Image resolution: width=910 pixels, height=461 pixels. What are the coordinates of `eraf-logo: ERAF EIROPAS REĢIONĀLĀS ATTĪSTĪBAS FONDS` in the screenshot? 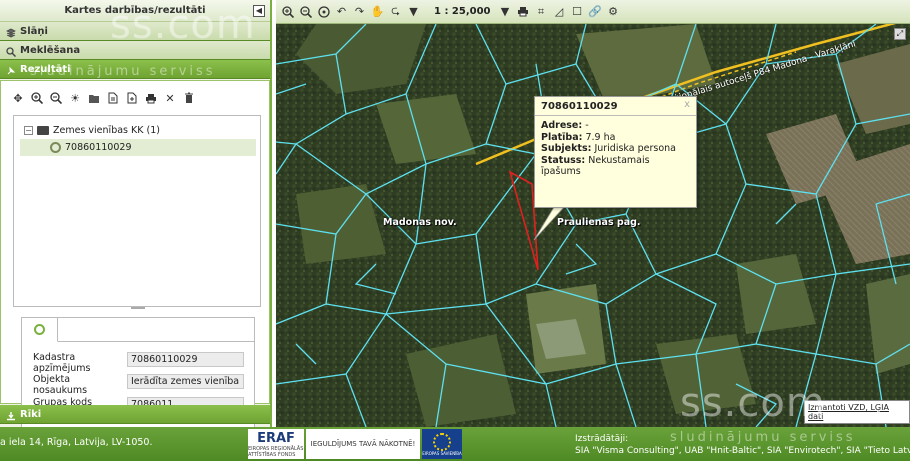 It's located at (276, 444).